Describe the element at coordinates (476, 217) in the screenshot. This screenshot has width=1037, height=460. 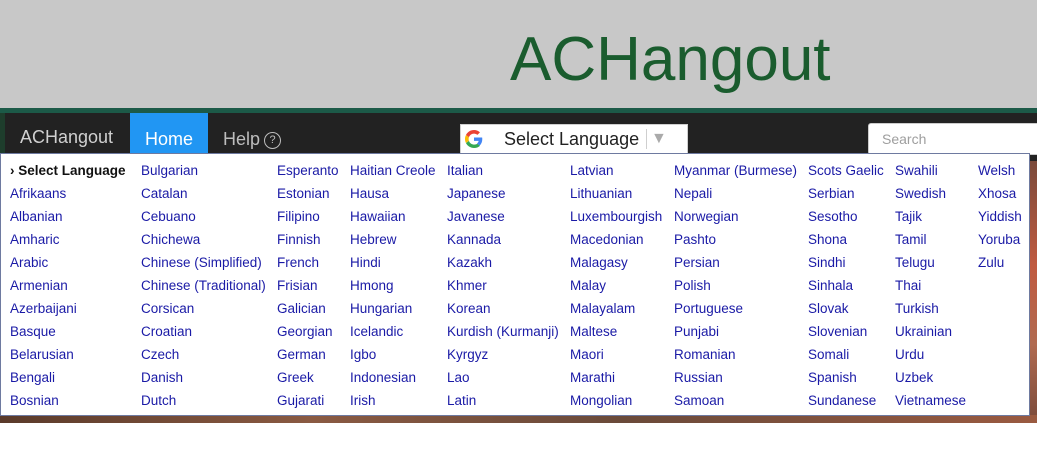
I see `language-option: Javanese` at that location.